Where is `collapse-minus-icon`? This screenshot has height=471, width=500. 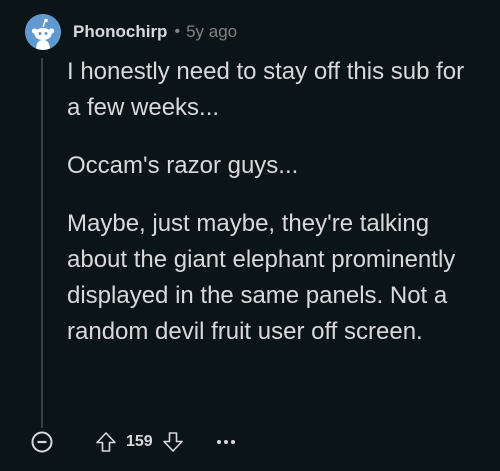
collapse-minus-icon is located at coordinates (42, 442).